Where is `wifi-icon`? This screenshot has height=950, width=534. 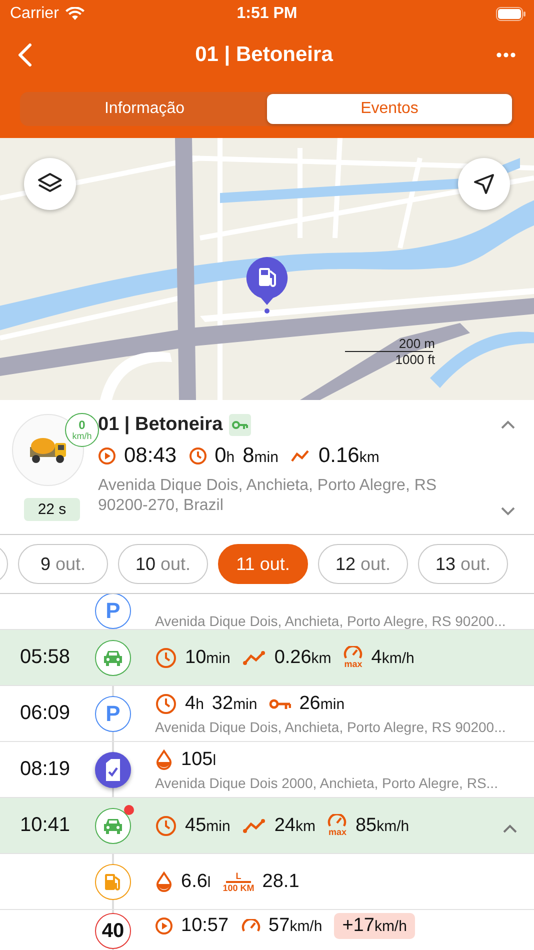 wifi-icon is located at coordinates (74, 14).